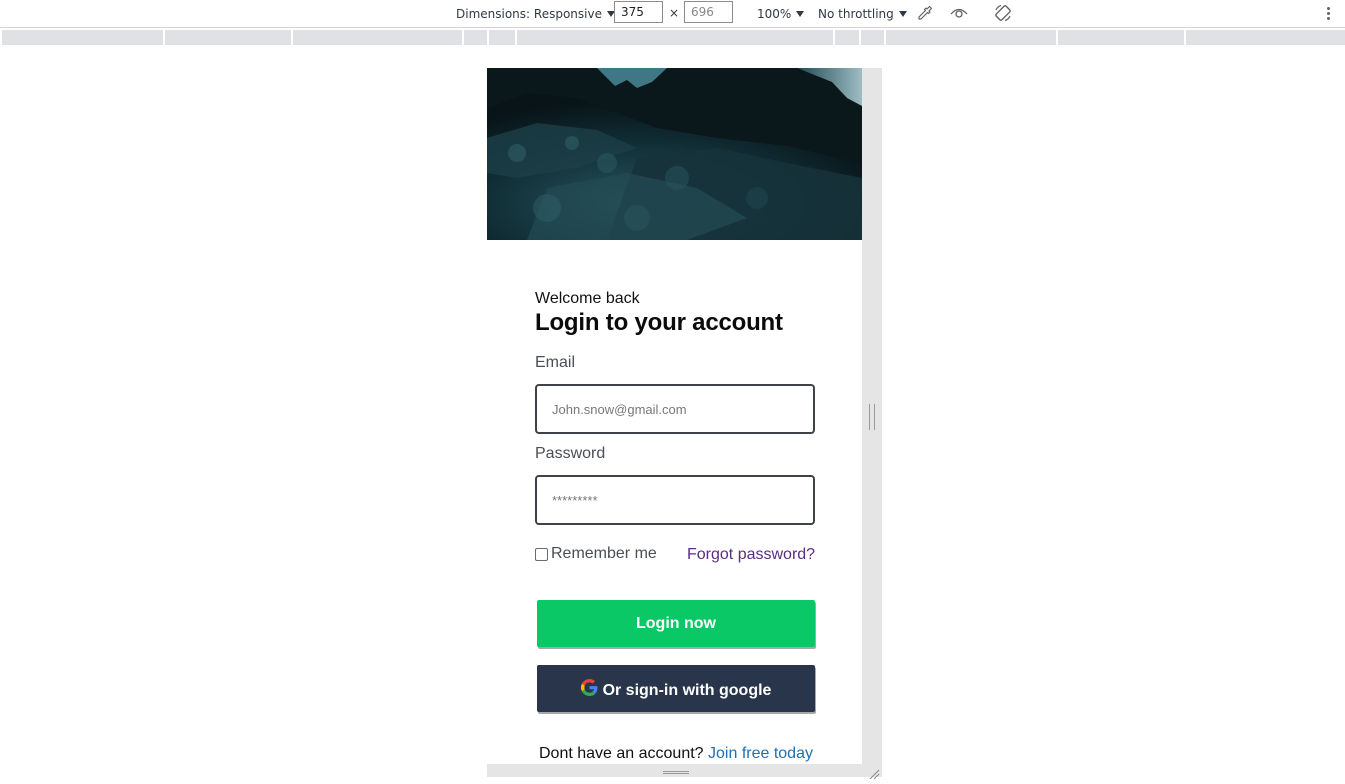 This screenshot has width=1345, height=784. What do you see at coordinates (959, 13) in the screenshot?
I see `eye-icon` at bounding box center [959, 13].